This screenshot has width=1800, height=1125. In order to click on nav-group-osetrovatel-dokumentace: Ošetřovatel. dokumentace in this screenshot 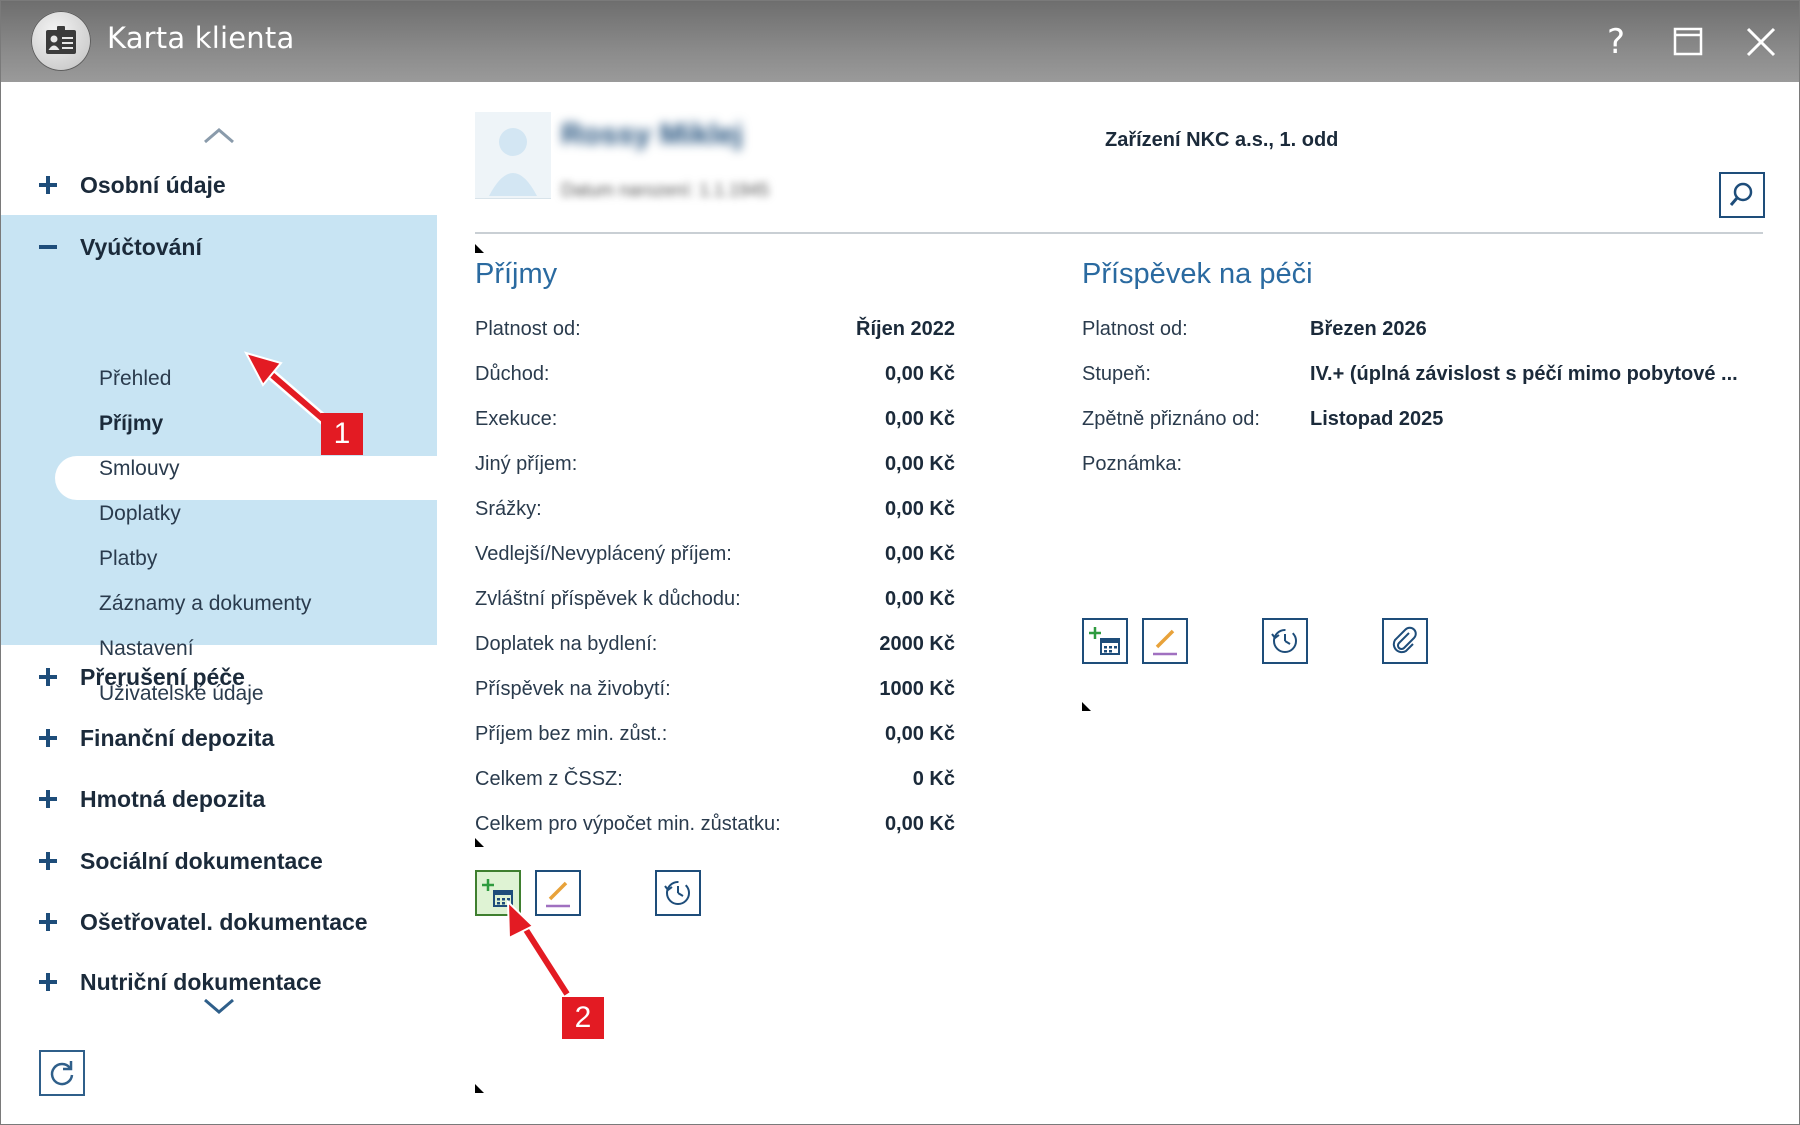, I will do `click(219, 923)`.